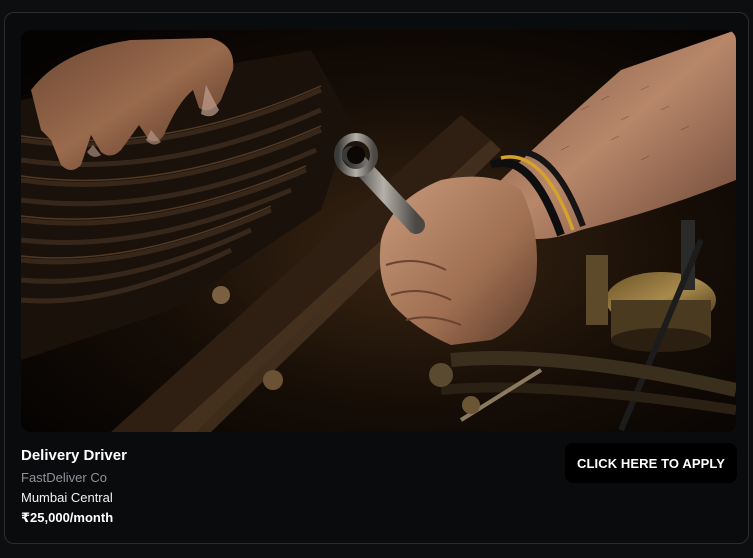 The height and width of the screenshot is (558, 753). Describe the element at coordinates (64, 477) in the screenshot. I see `company-name: FastDeliver Co` at that location.